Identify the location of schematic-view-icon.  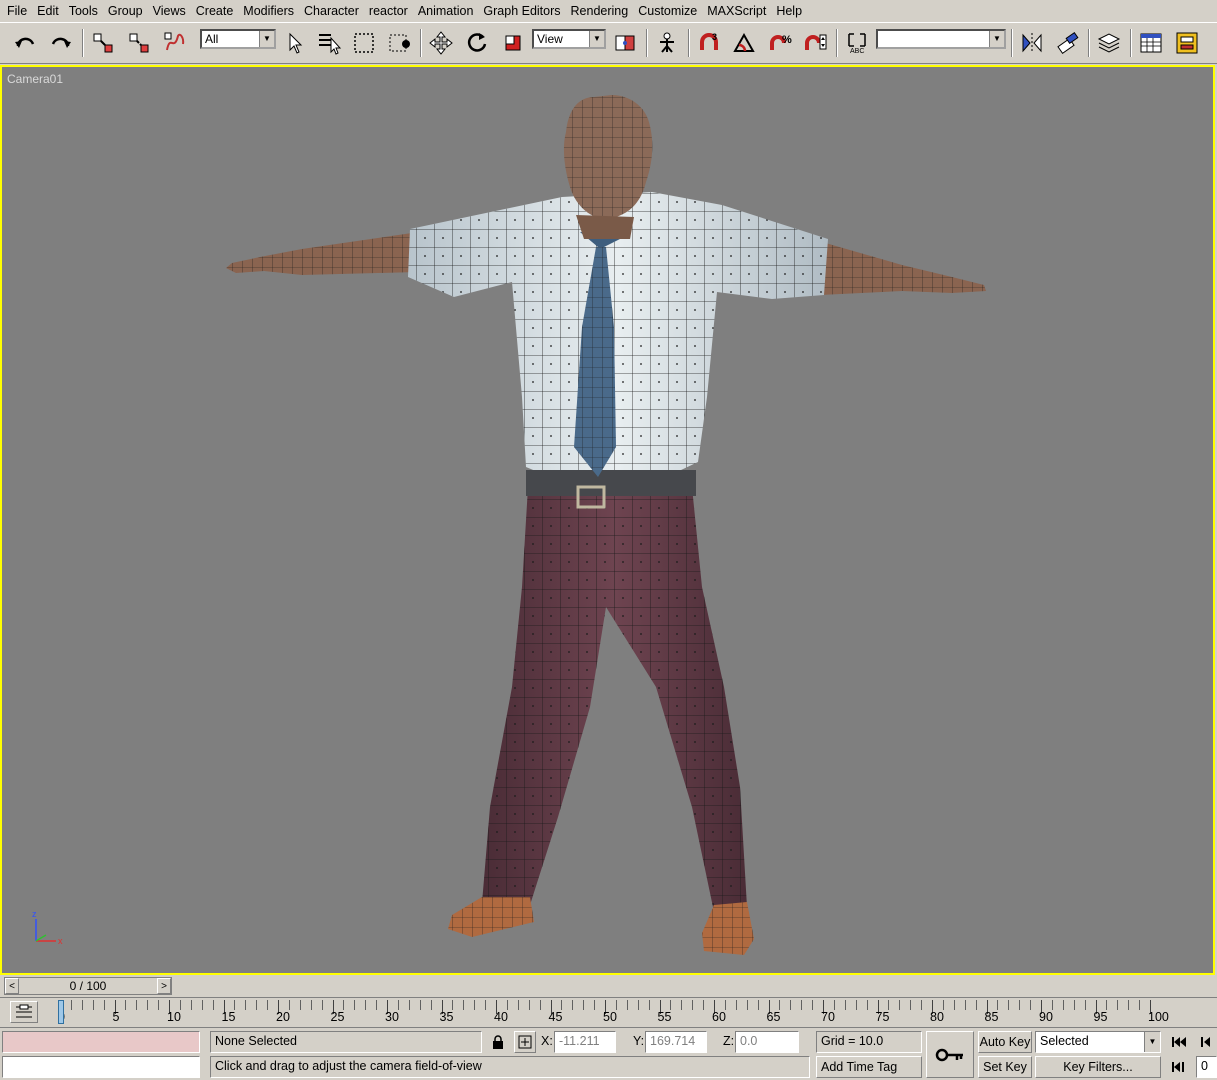
(1187, 43).